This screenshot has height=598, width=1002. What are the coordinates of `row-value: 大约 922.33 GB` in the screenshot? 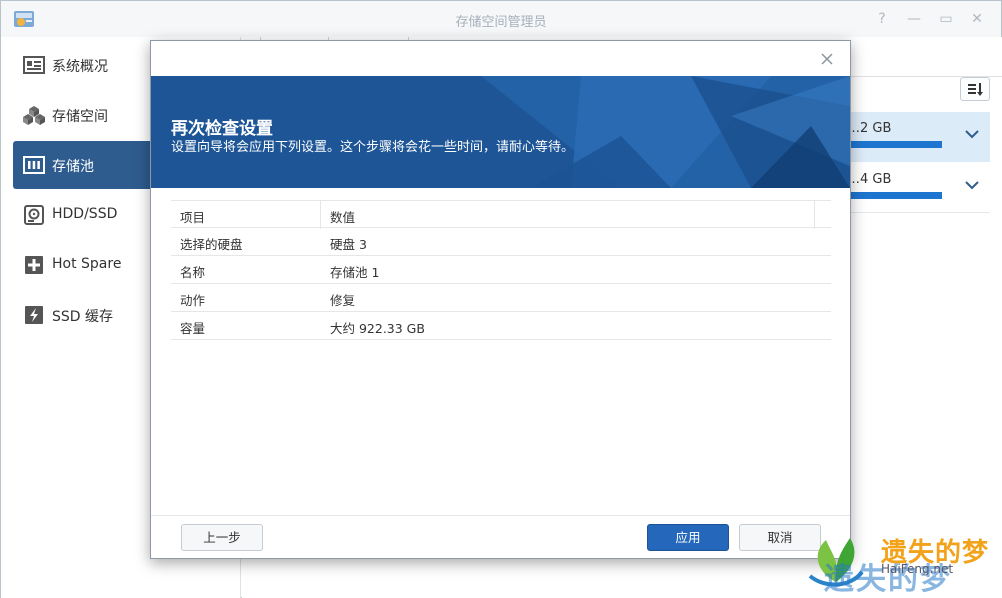 It's located at (377, 328).